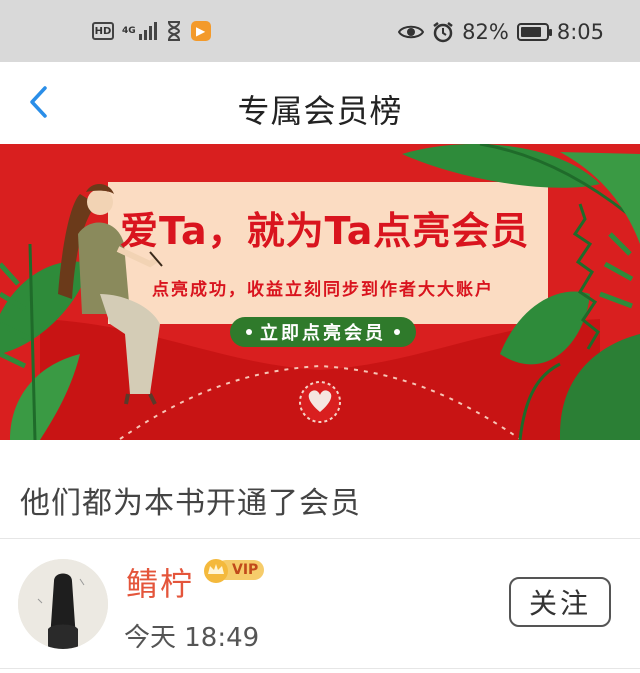 This screenshot has height=673, width=640. Describe the element at coordinates (530, 32) in the screenshot. I see `battery-level` at that location.